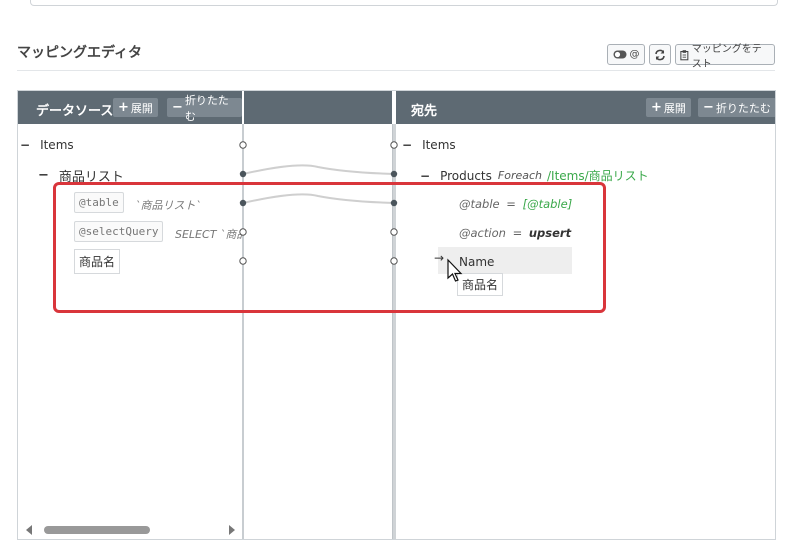 Image resolution: width=796 pixels, height=549 pixels. I want to click on refresh-icon, so click(660, 54).